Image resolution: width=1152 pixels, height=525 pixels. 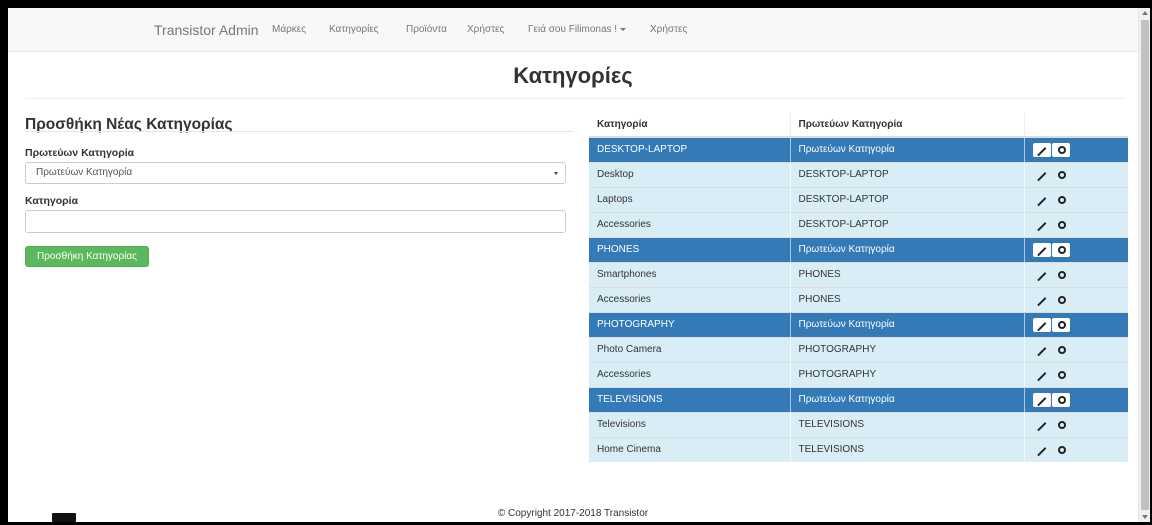 I want to click on parent-category-selected: Πρωτεύων Κατηγορία, so click(x=84, y=172).